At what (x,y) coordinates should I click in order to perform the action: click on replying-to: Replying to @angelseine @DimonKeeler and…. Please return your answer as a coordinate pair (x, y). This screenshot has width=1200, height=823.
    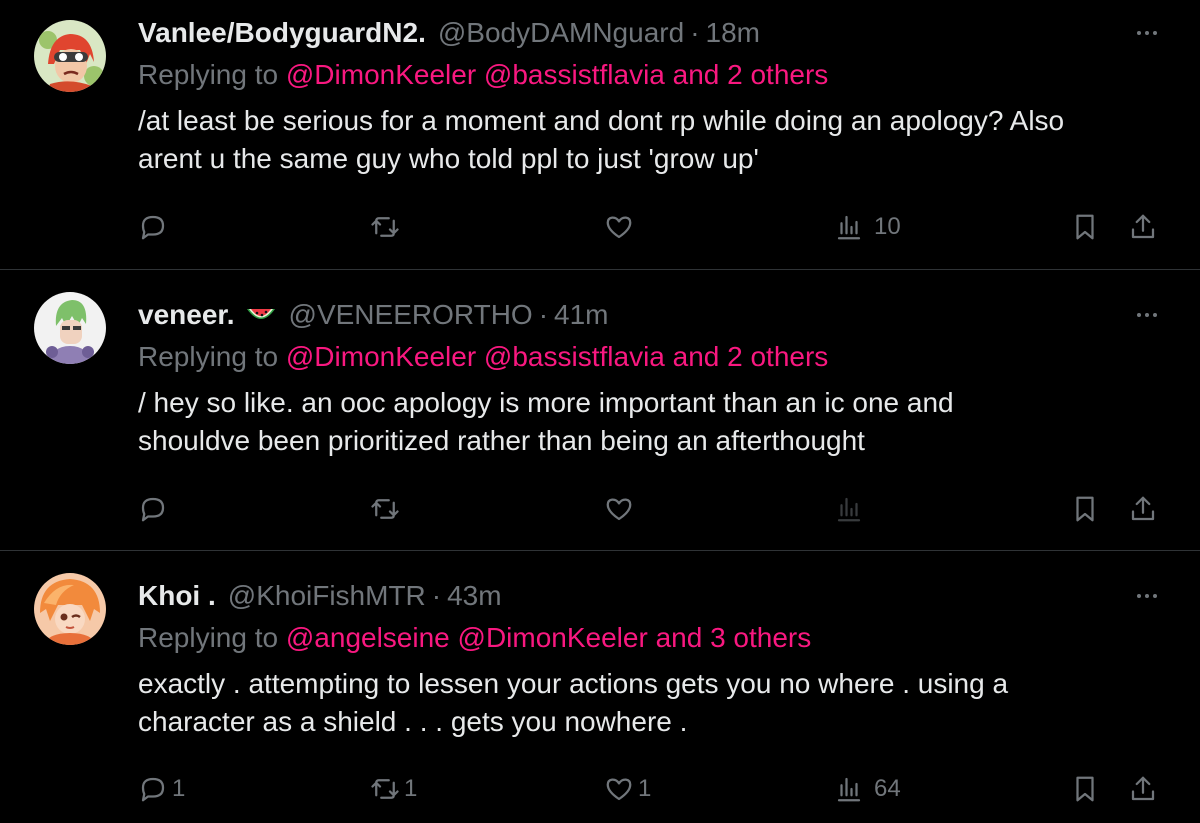
    Looking at the image, I should click on (474, 638).